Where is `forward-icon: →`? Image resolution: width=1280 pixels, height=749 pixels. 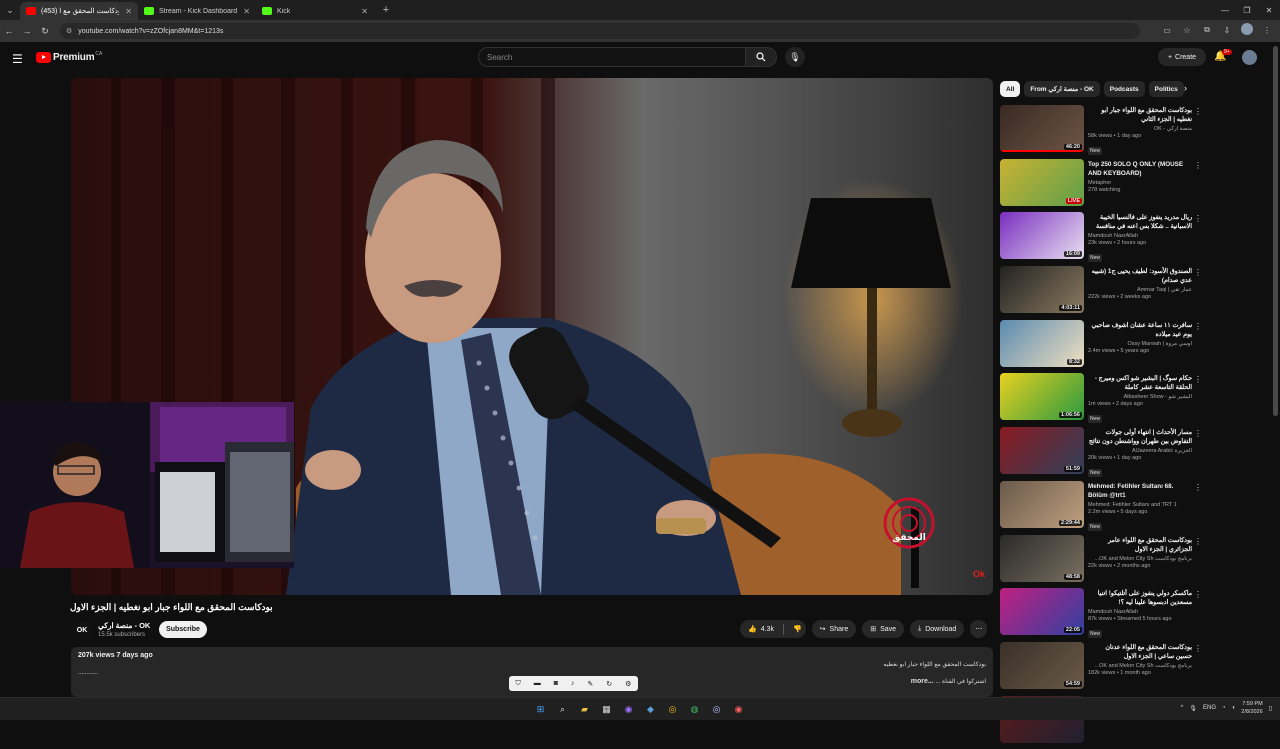
forward-icon: → is located at coordinates (27, 31).